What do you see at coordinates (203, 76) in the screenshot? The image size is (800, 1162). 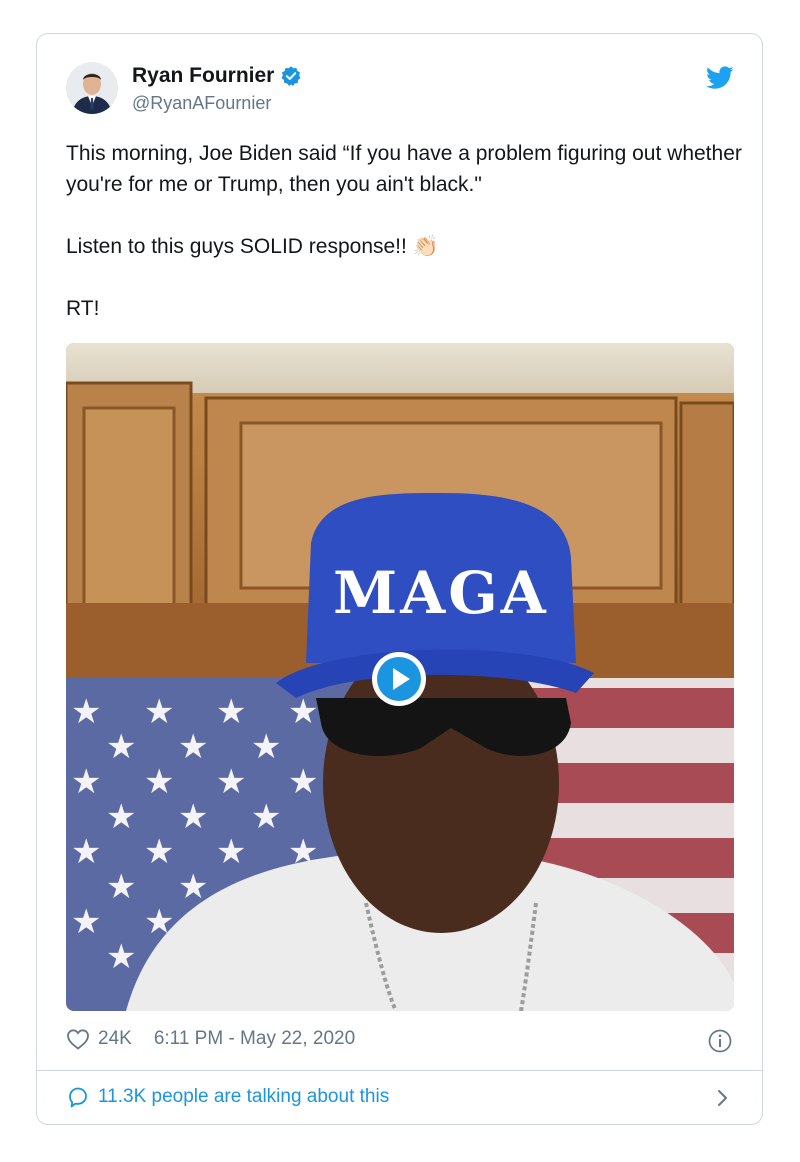 I see `author-name: Ryan Fournier` at bounding box center [203, 76].